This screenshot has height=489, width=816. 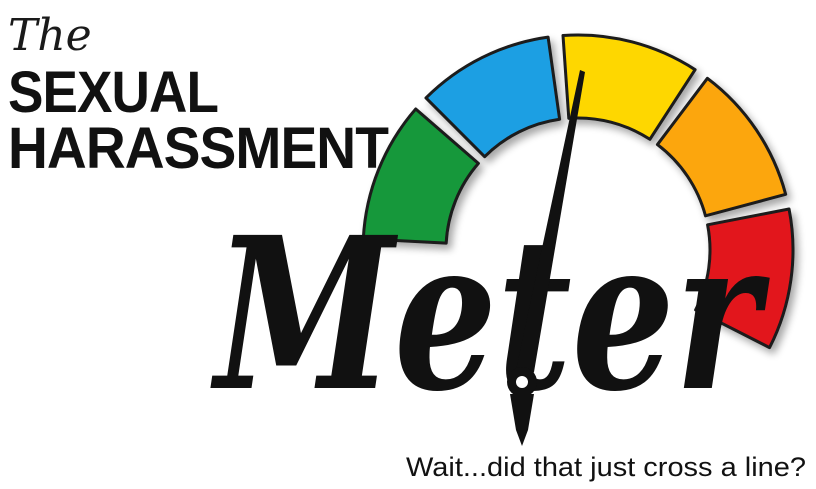 What do you see at coordinates (198, 148) in the screenshot?
I see `title-harassment: HARASSMENT` at bounding box center [198, 148].